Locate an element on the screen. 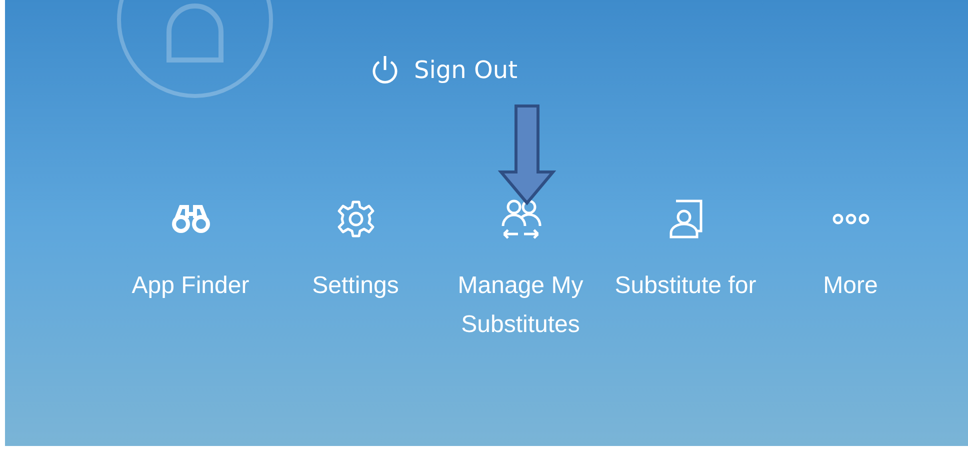  settings-icon is located at coordinates (356, 219).